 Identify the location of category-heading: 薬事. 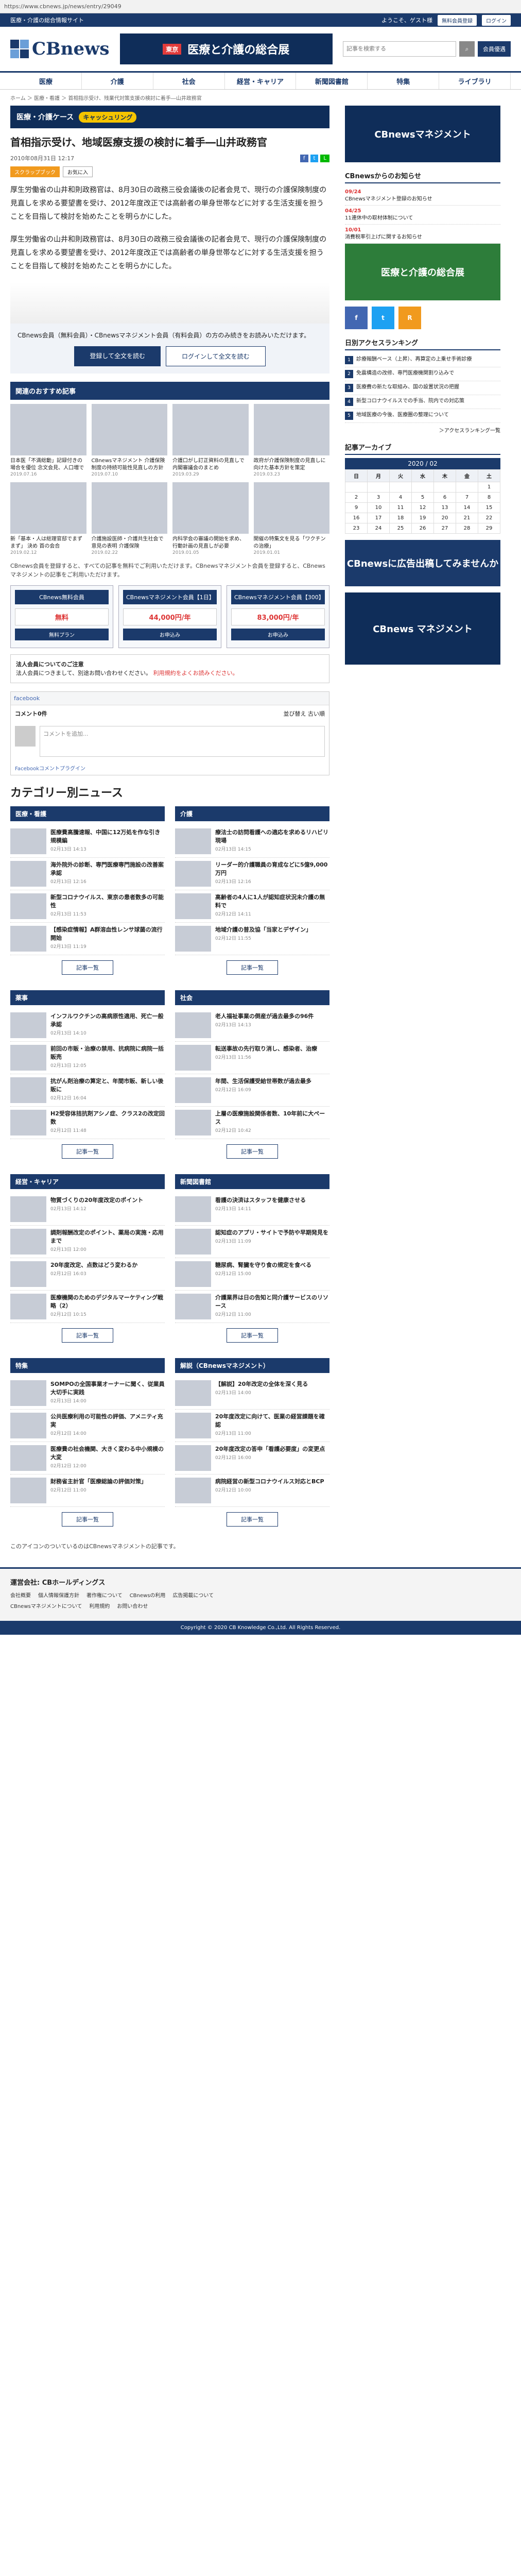
(88, 998).